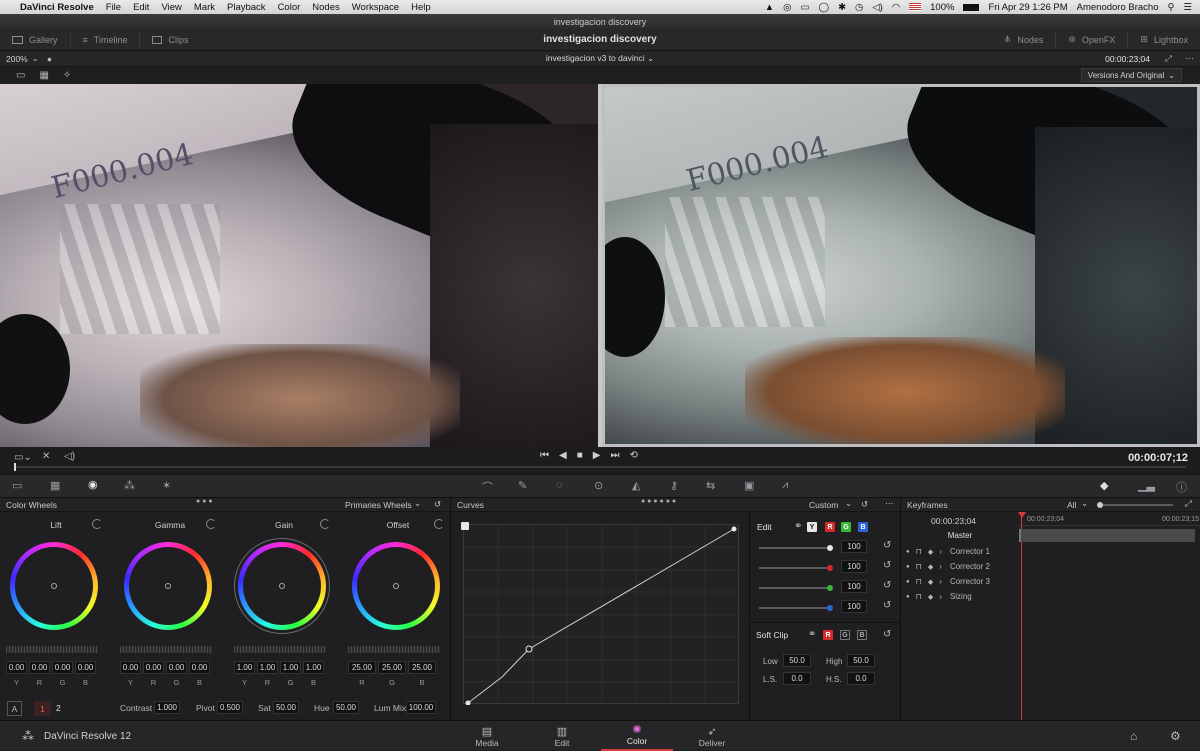 This screenshot has width=1200, height=751. I want to click on gain-y-value: 1.00, so click(244, 667).